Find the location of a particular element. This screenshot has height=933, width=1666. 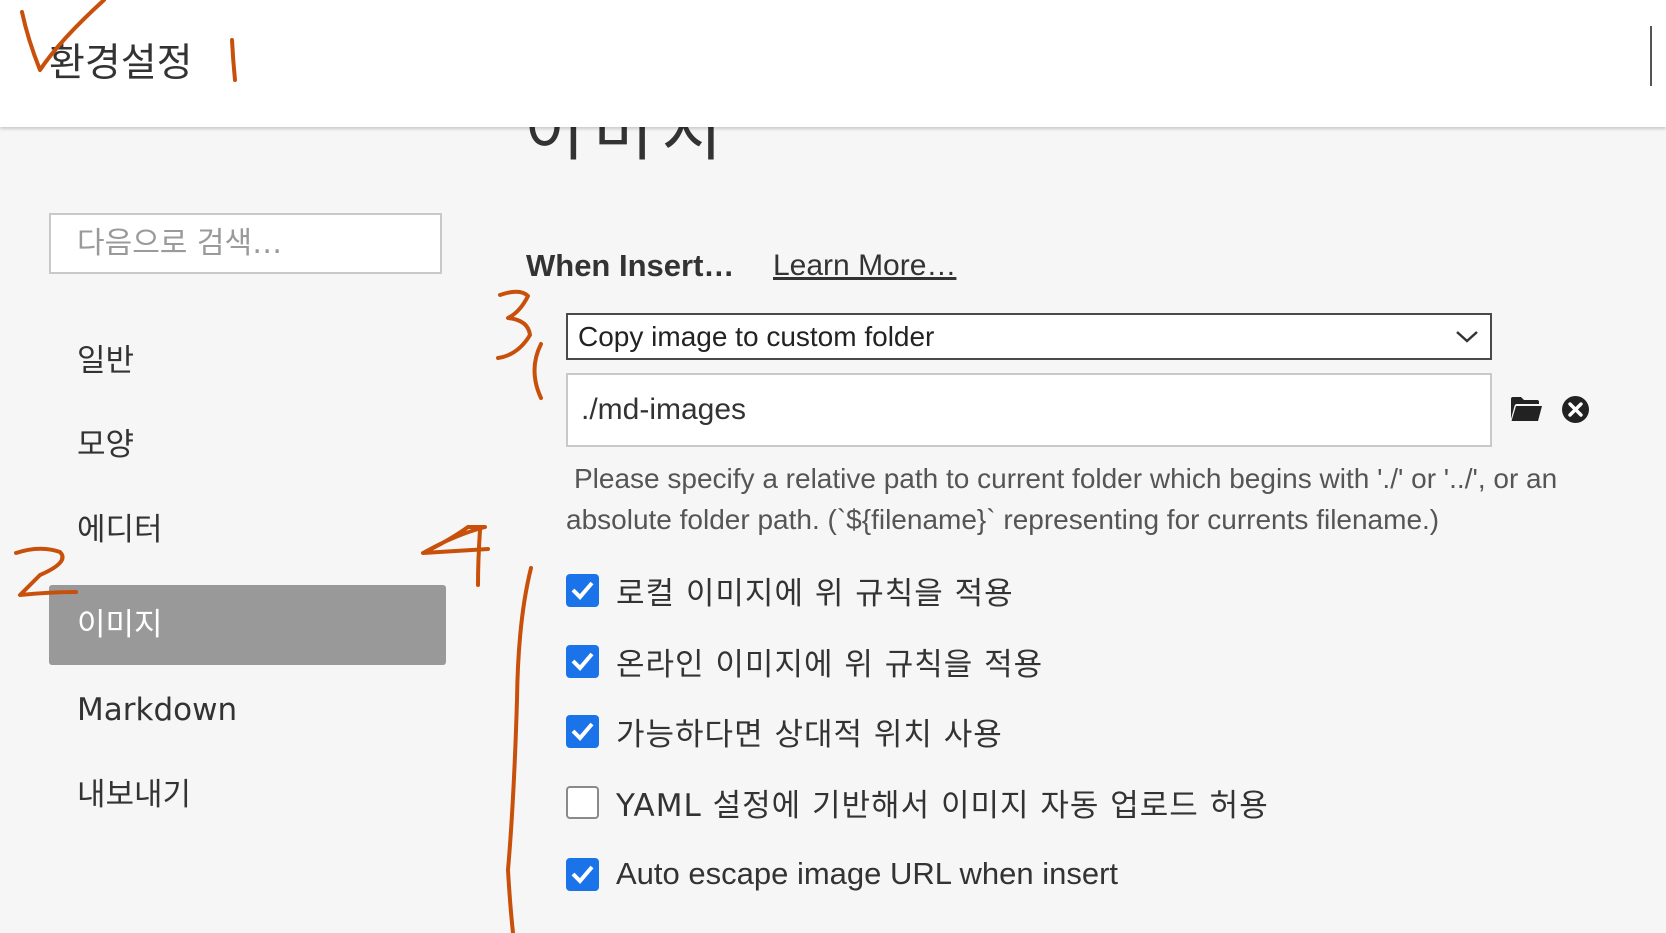

annotation-bracket is located at coordinates (537, 371).